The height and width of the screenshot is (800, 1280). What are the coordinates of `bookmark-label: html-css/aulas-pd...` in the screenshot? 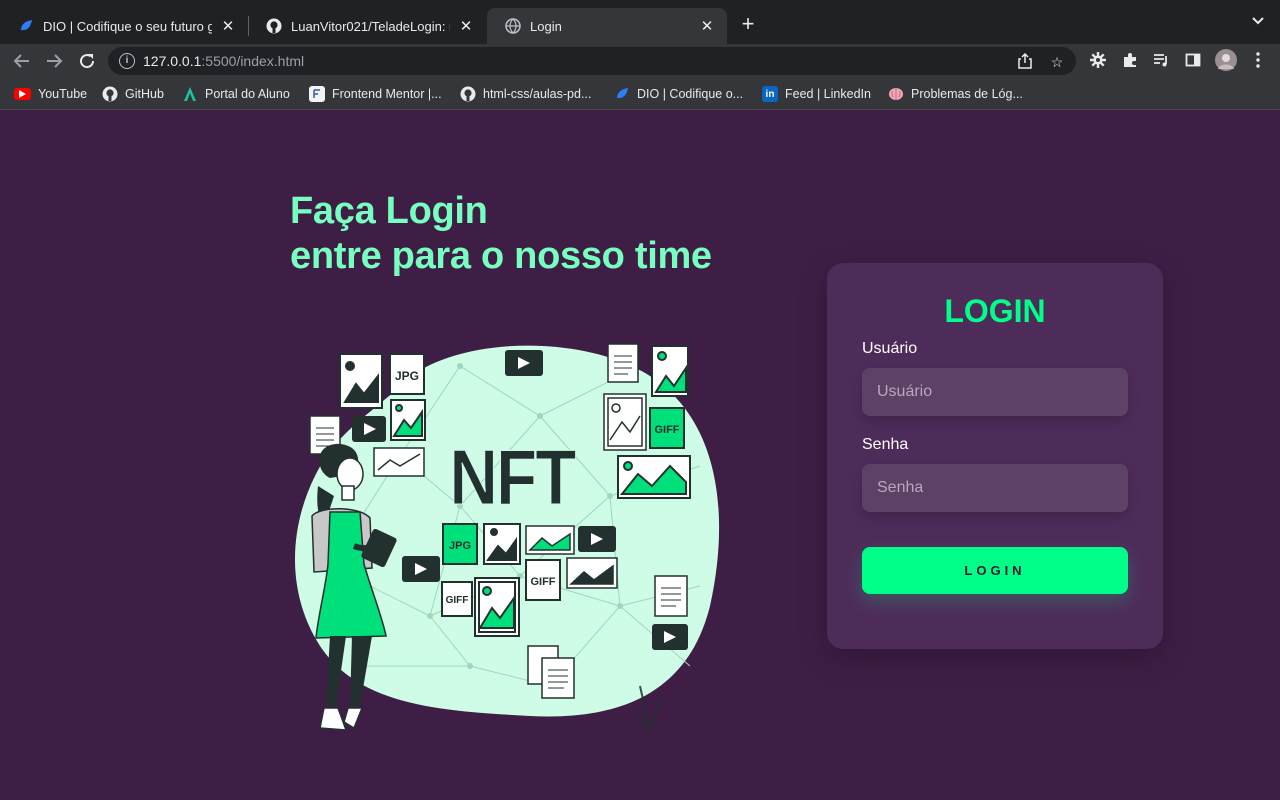 It's located at (537, 94).